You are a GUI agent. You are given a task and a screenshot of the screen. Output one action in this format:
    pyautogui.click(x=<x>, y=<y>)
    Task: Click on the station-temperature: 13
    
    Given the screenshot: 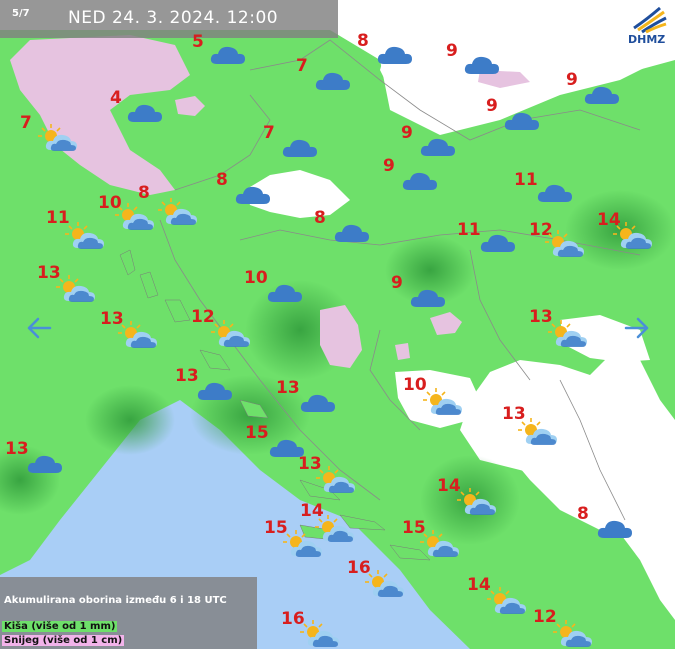 What is the action you would take?
    pyautogui.click(x=288, y=388)
    